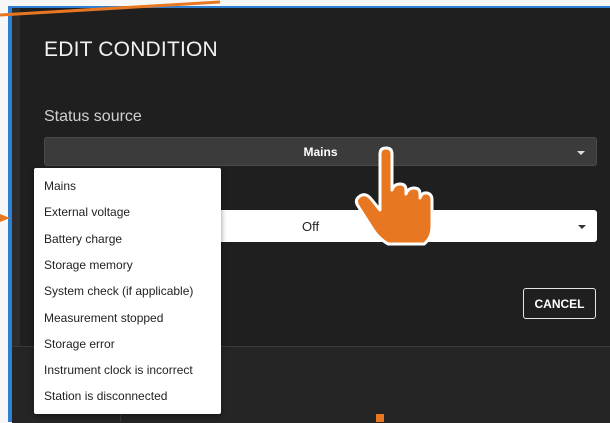 Image resolution: width=610 pixels, height=423 pixels. What do you see at coordinates (103, 318) in the screenshot?
I see `option-measurement-stopped: Measurement stopped` at bounding box center [103, 318].